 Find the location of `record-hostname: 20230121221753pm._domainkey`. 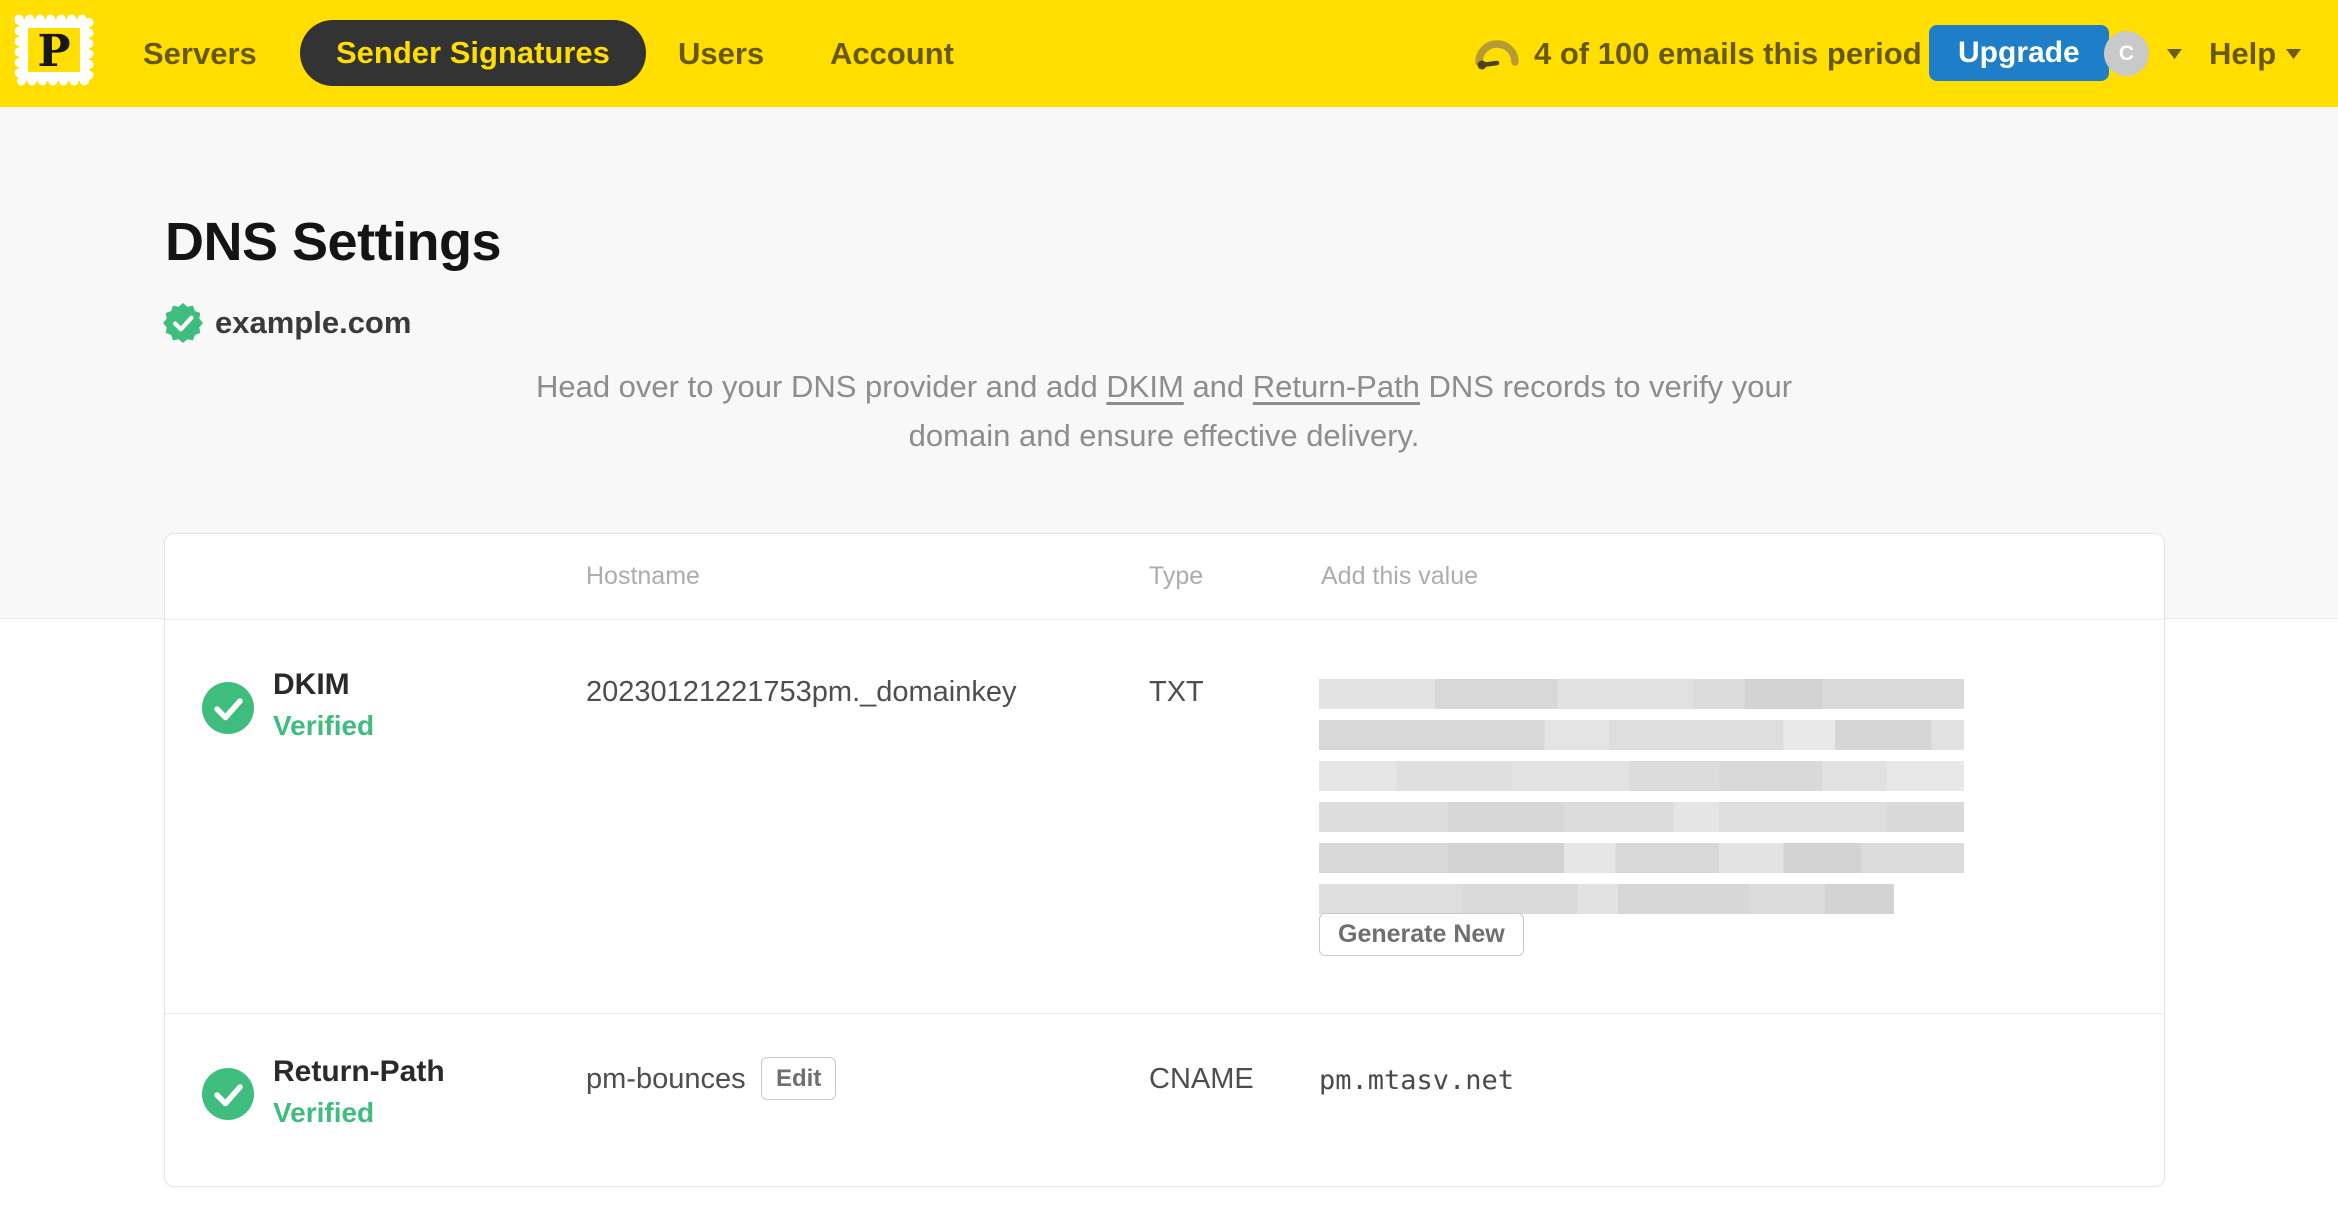

record-hostname: 20230121221753pm._domainkey is located at coordinates (801, 692).